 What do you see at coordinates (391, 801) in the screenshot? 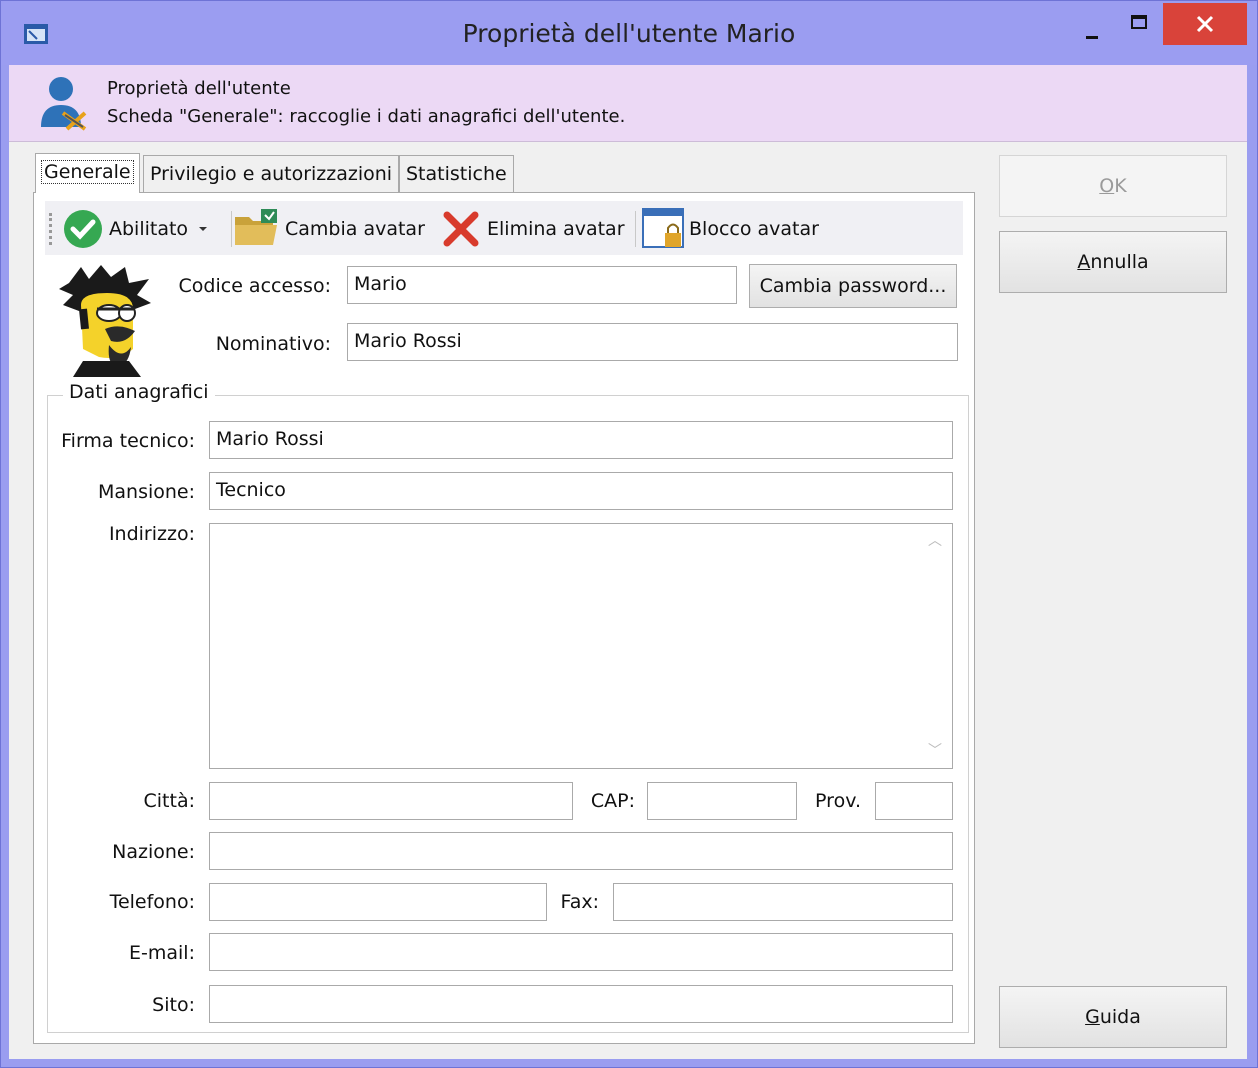
I see `city-input` at bounding box center [391, 801].